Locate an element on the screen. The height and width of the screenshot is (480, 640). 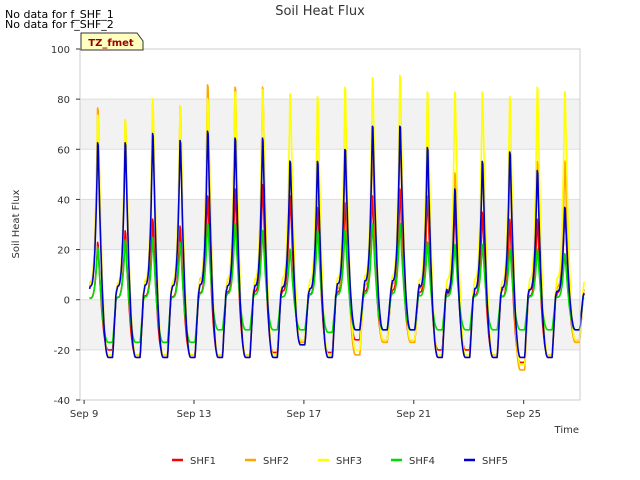
tz-badge: TZ_fmet is located at coordinates (112, 41).